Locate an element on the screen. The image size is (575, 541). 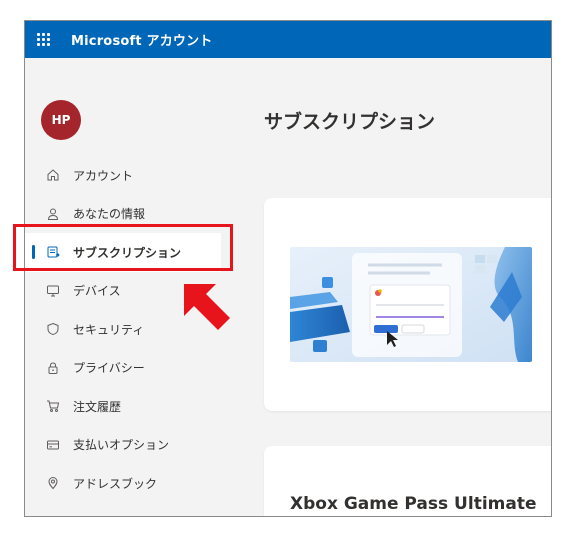
sidebar-item-label: アドレスブック is located at coordinates (115, 483).